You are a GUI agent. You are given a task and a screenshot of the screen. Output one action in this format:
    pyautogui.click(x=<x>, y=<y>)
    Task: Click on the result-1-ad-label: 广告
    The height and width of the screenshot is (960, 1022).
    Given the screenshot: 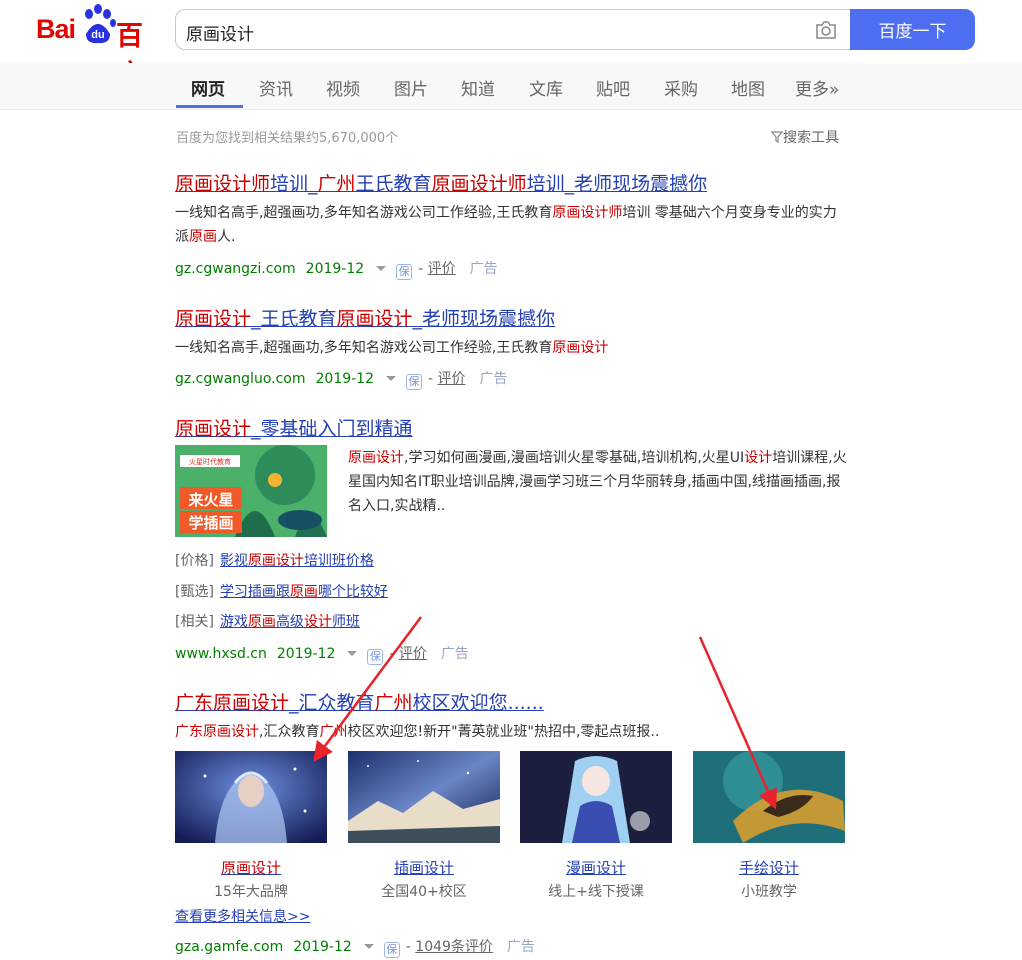 What is the action you would take?
    pyautogui.click(x=484, y=269)
    